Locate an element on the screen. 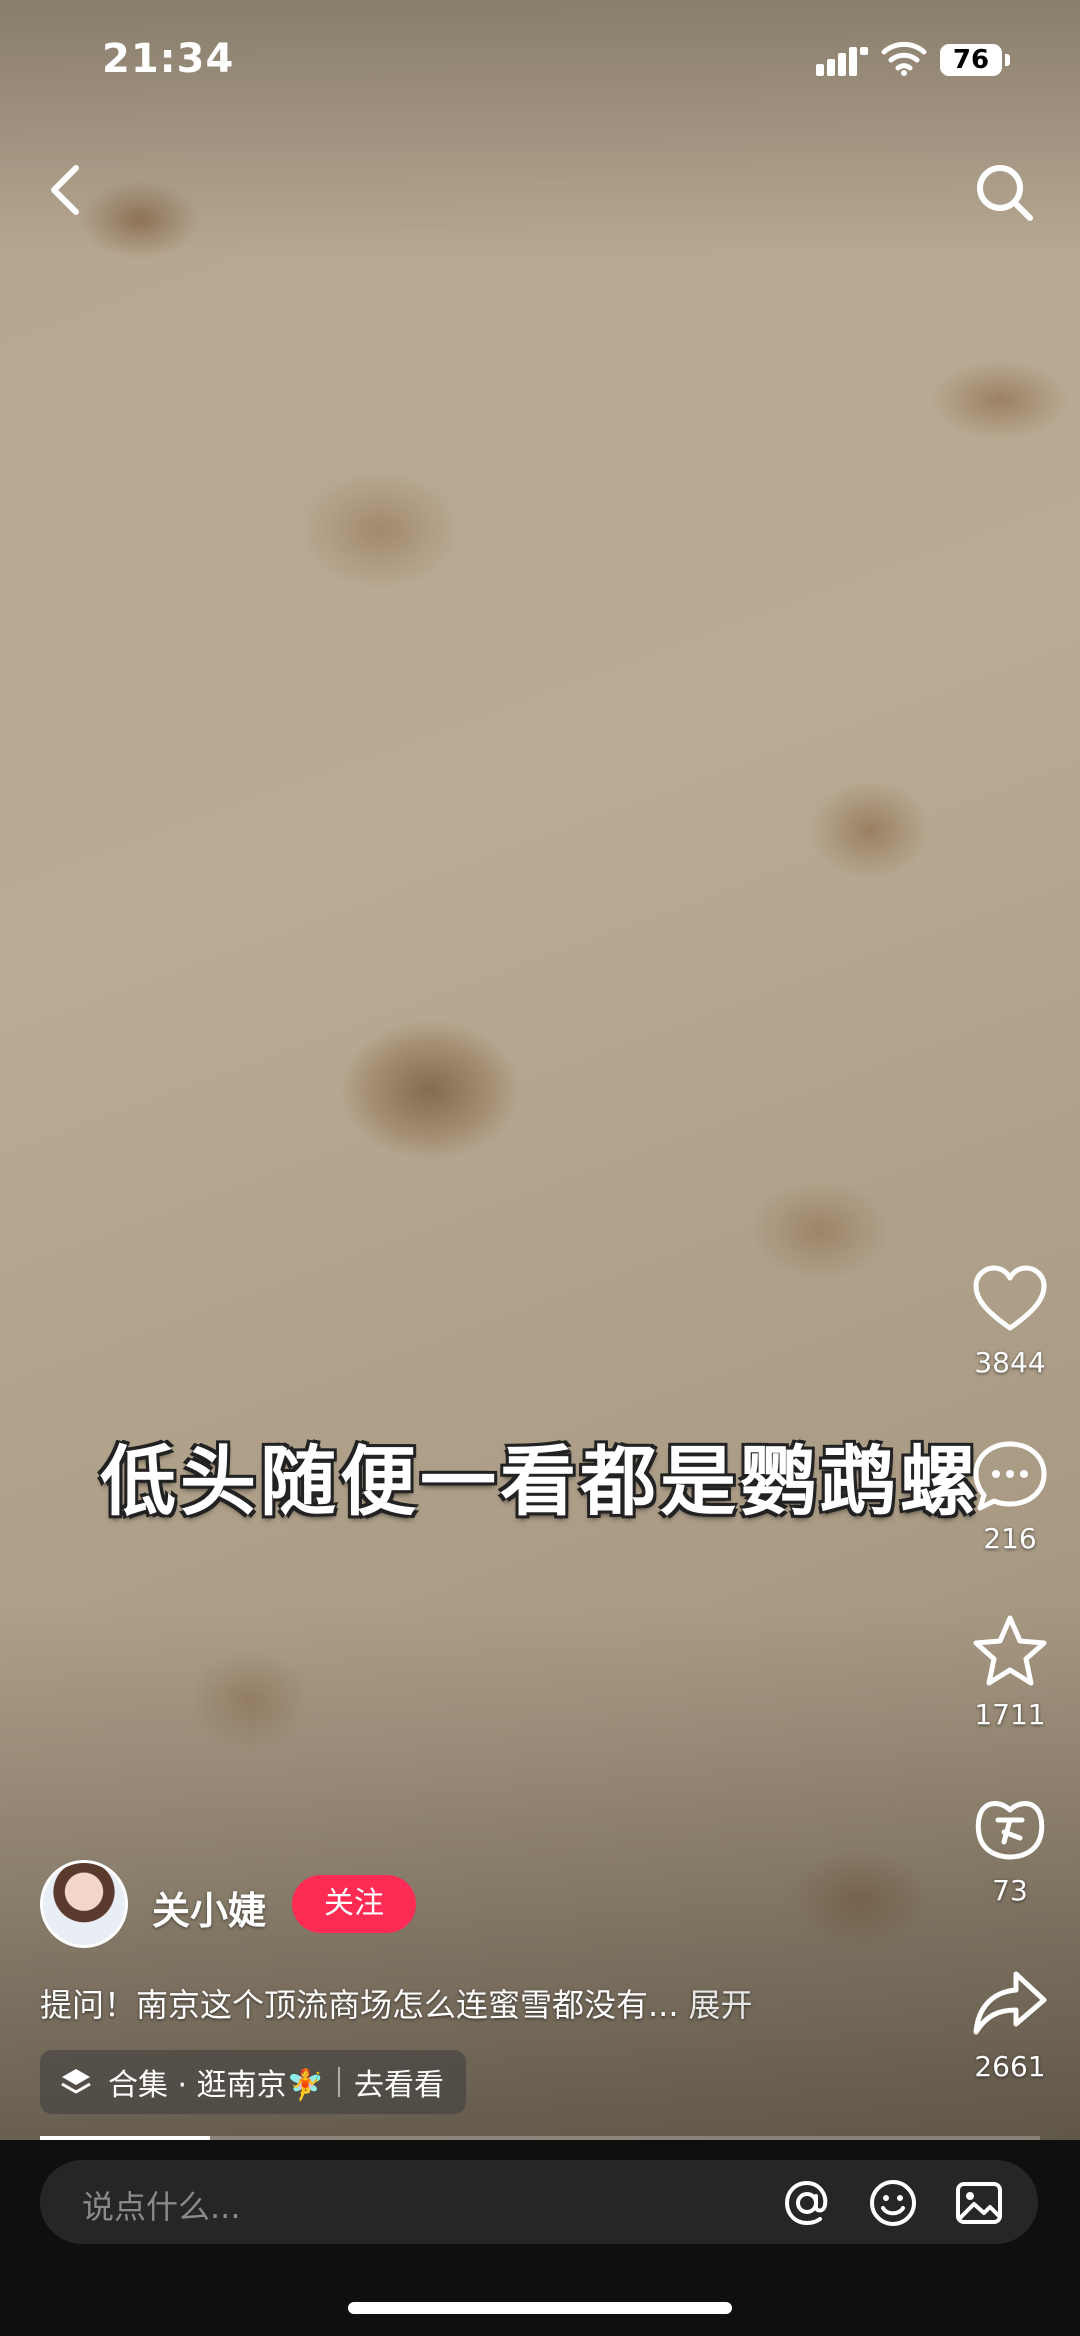 This screenshot has height=2336, width=1080. comment-button: 216 is located at coordinates (1010, 1495).